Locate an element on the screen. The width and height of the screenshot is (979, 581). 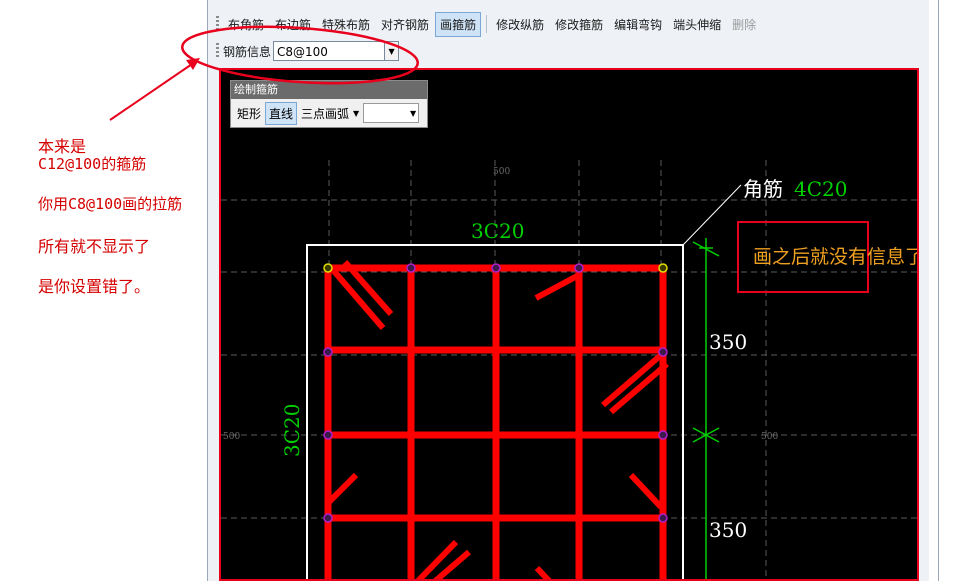
annotation-line-4: 所有就不显示了 is located at coordinates (94, 246).